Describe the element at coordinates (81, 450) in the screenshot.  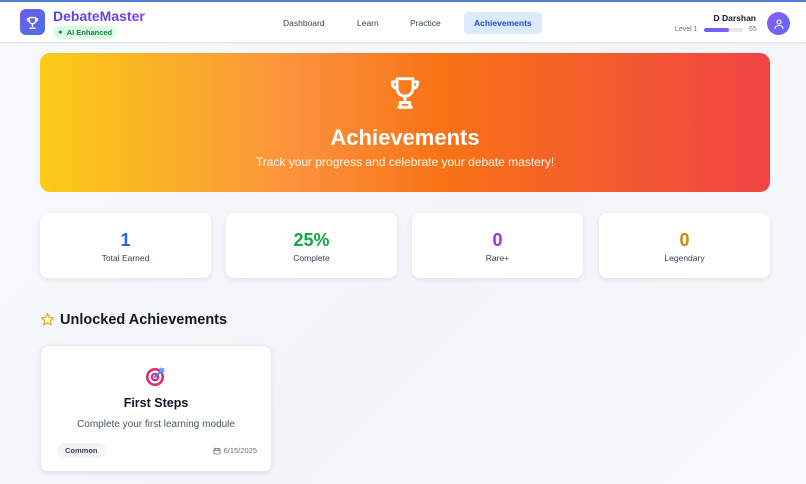
I see `rarity-badge: Common` at that location.